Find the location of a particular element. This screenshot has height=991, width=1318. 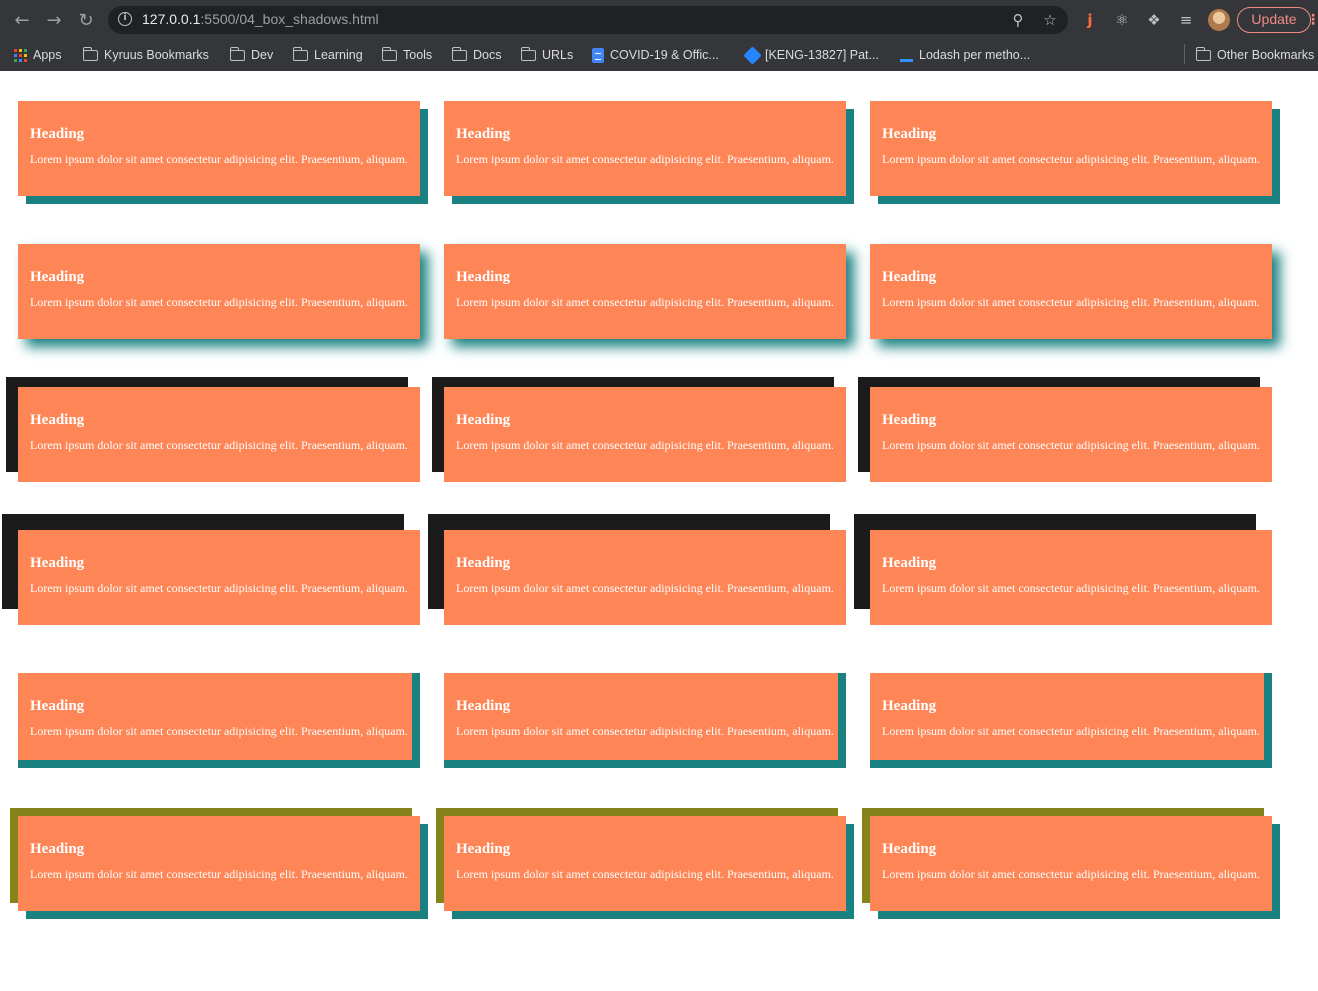

extension-hook-icon: ϳ is located at coordinates (1090, 20).